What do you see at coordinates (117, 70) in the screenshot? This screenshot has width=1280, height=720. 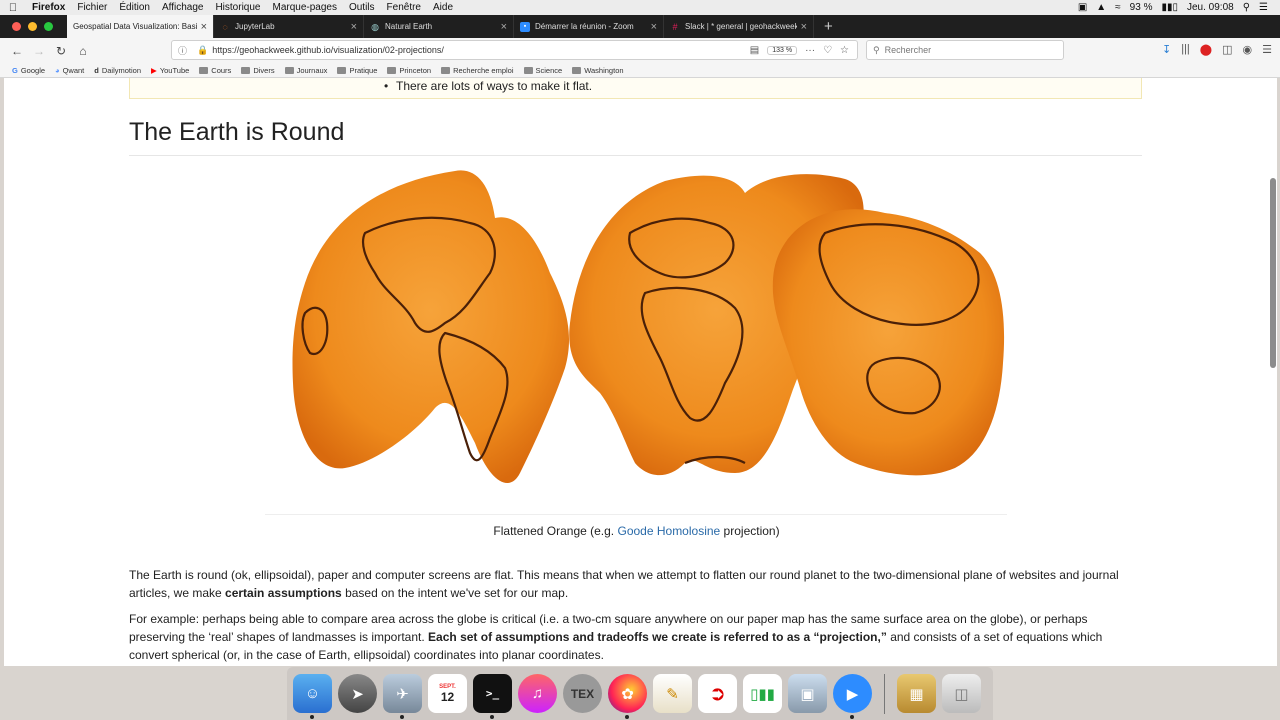 I see `bookmark-dailymotion: d Dailymotion` at bounding box center [117, 70].